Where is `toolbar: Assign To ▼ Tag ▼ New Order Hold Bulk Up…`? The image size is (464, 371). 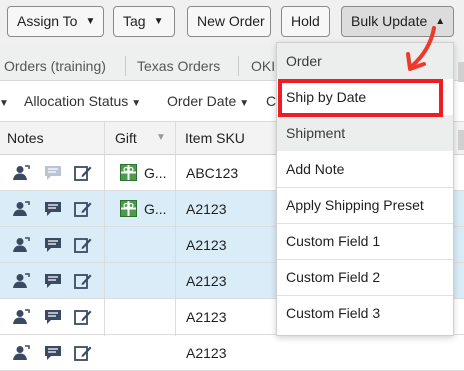
toolbar: Assign To ▼ Tag ▼ New Order Hold Bulk Up… is located at coordinates (232, 23).